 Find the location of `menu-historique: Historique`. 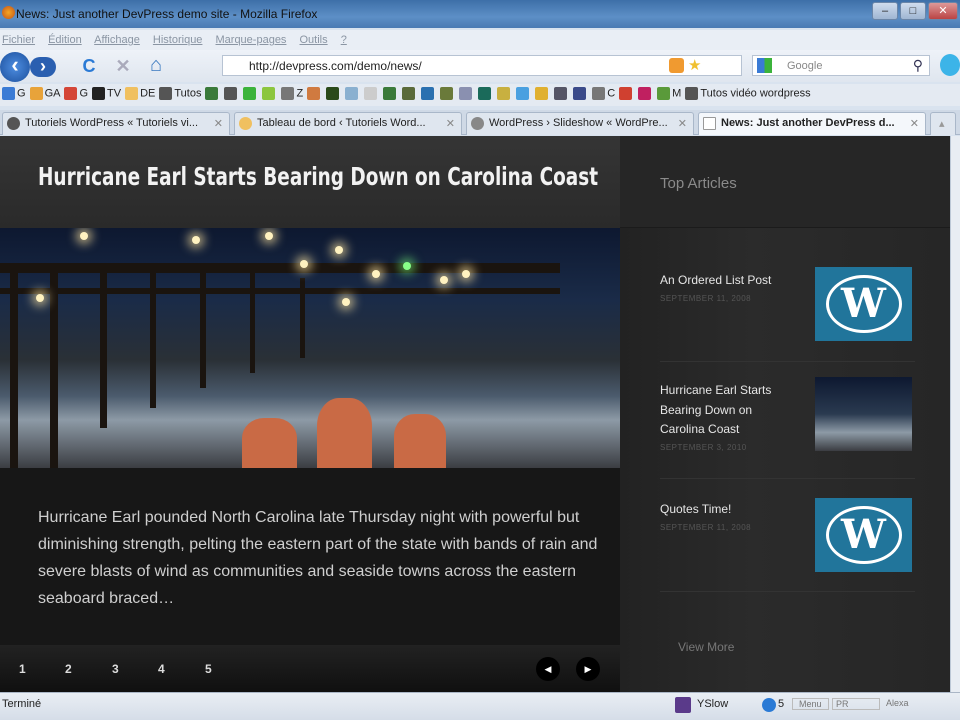

menu-historique: Historique is located at coordinates (178, 40).